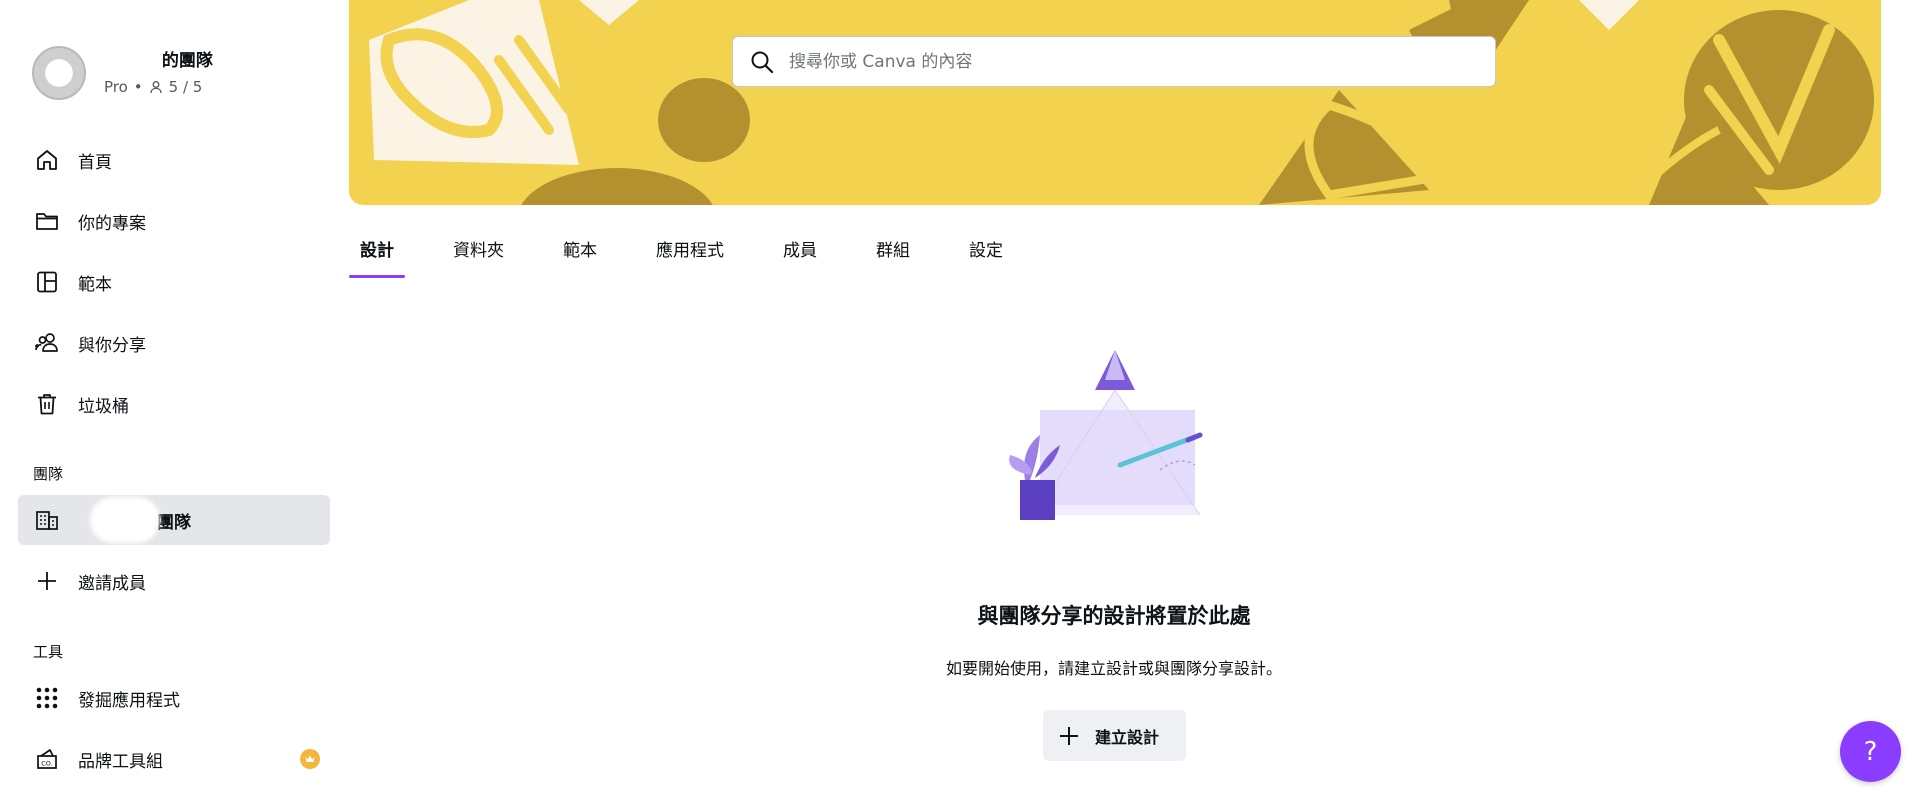 This screenshot has height=792, width=1920. I want to click on team-plan-info: Pro • 5 / 5, so click(153, 87).